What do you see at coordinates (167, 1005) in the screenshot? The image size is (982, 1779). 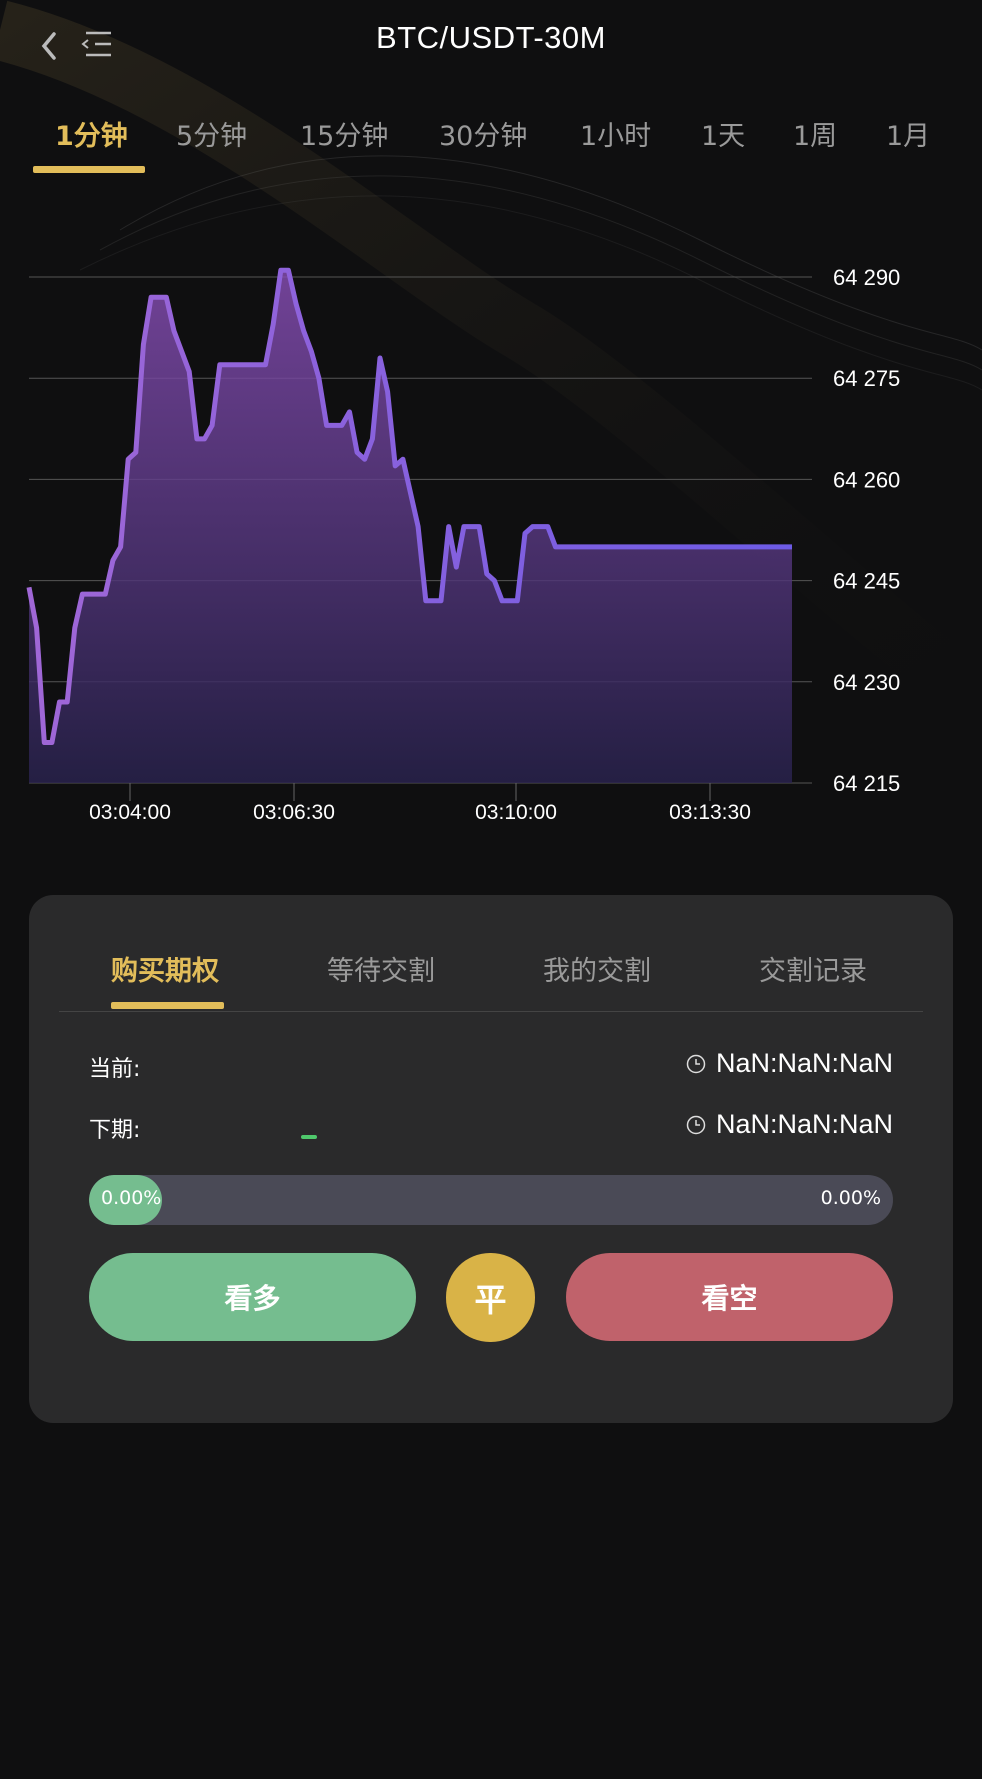 I see `panel-tab-active-indicator` at bounding box center [167, 1005].